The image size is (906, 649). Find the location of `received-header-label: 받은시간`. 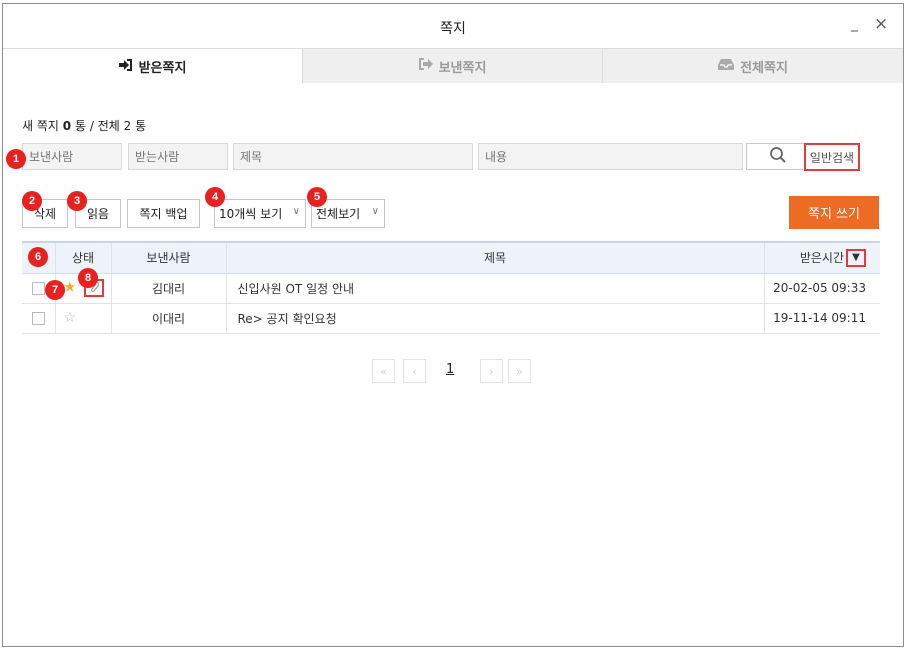

received-header-label: 받은시간 is located at coordinates (821, 257).